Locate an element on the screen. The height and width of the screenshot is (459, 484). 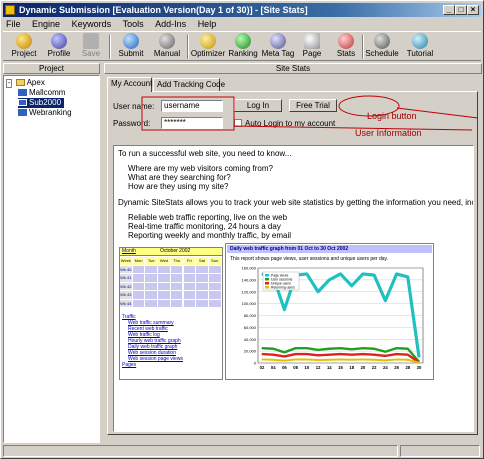
ranking-button: Ranking is located at coordinates (243, 47).